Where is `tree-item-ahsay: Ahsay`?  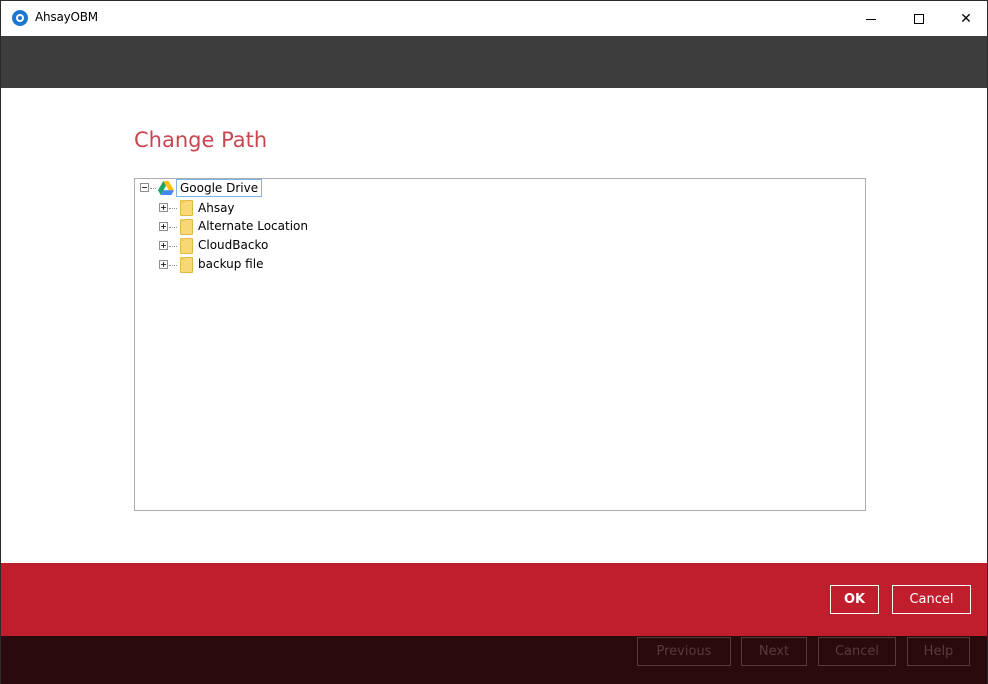 tree-item-ahsay: Ahsay is located at coordinates (216, 208).